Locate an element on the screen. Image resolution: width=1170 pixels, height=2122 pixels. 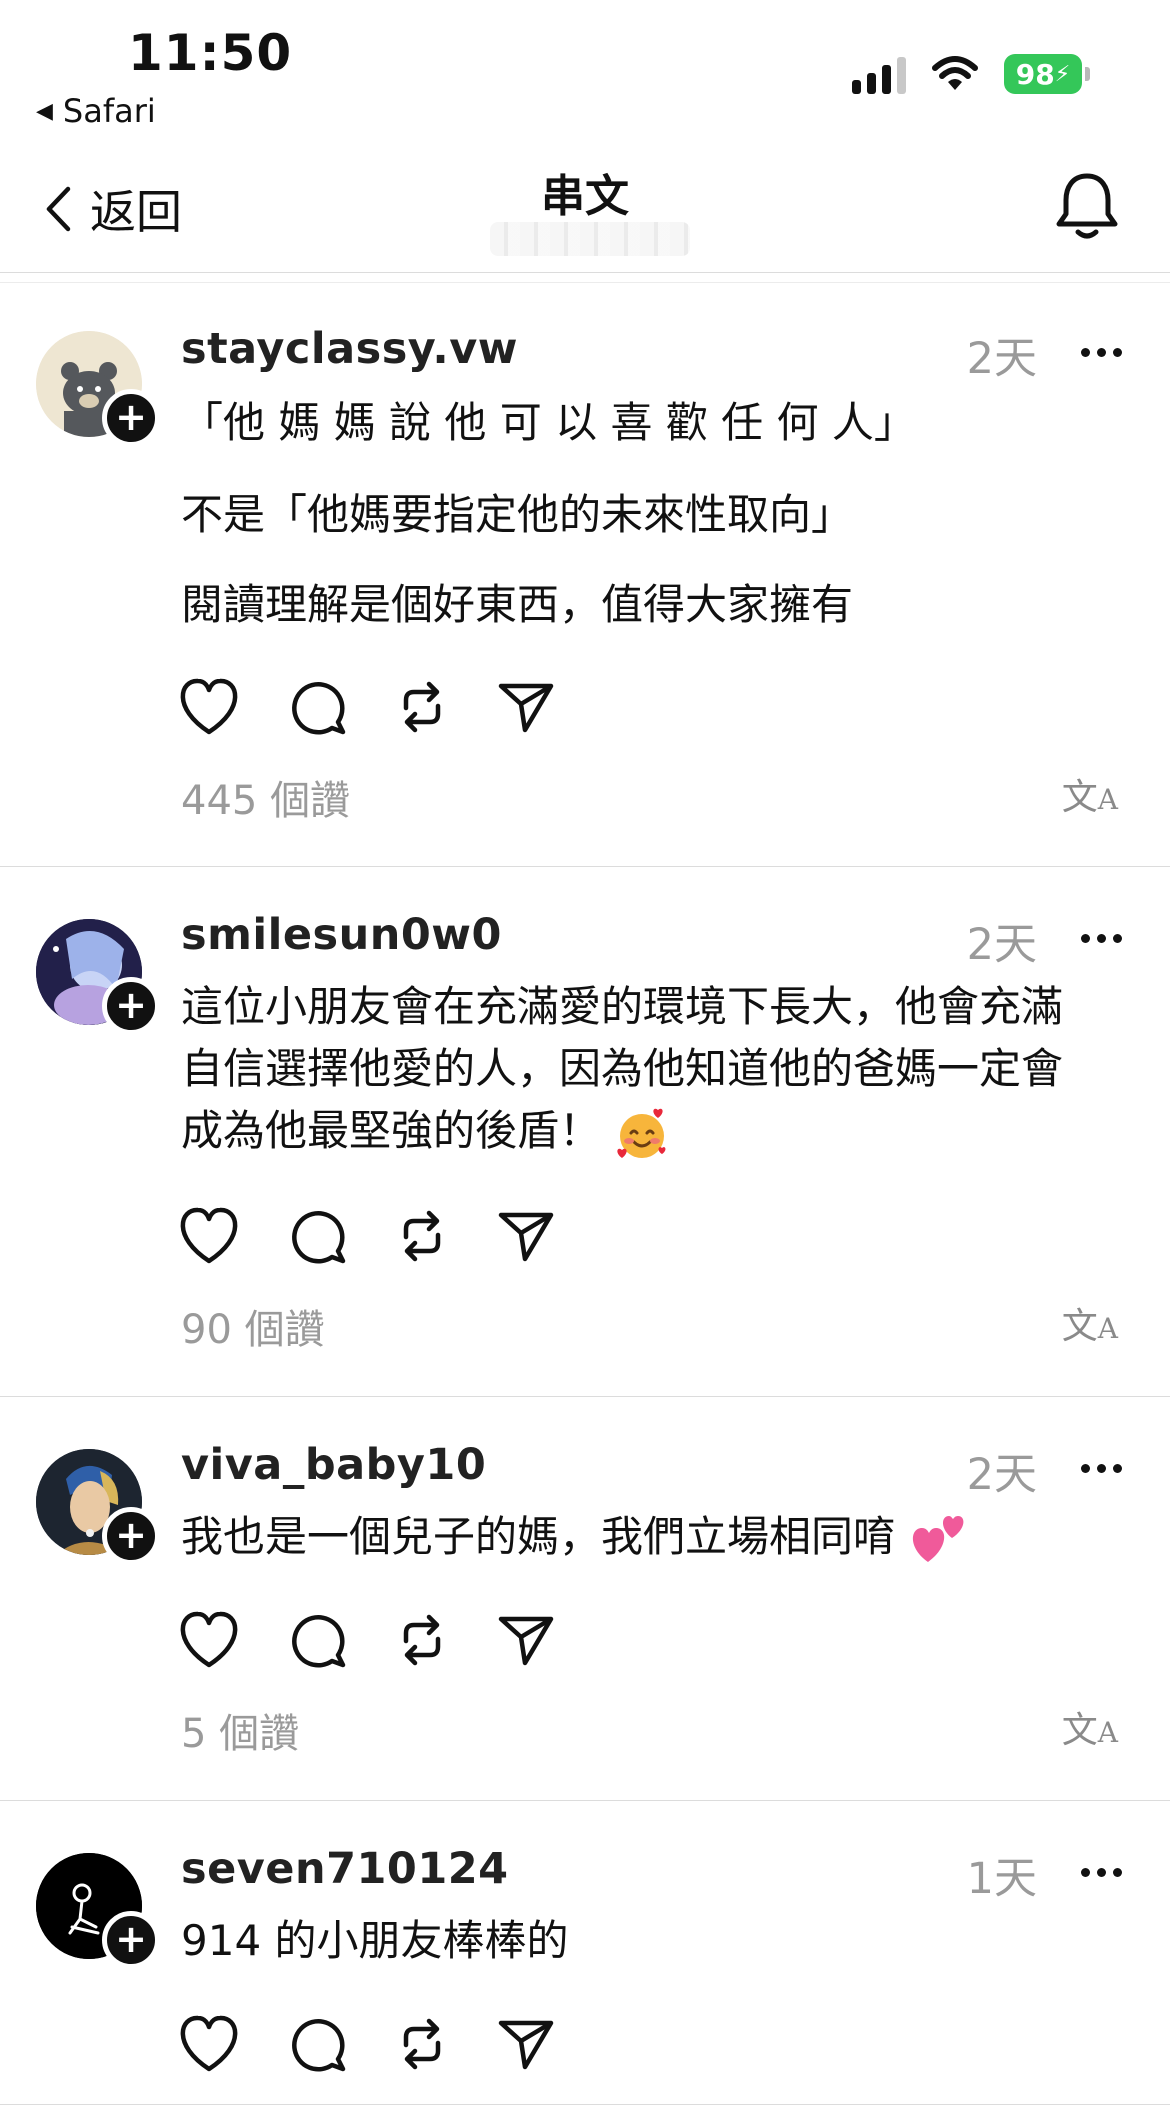
post-text-segment: 成為他最堅強的後盾！ is located at coordinates (391, 1130).